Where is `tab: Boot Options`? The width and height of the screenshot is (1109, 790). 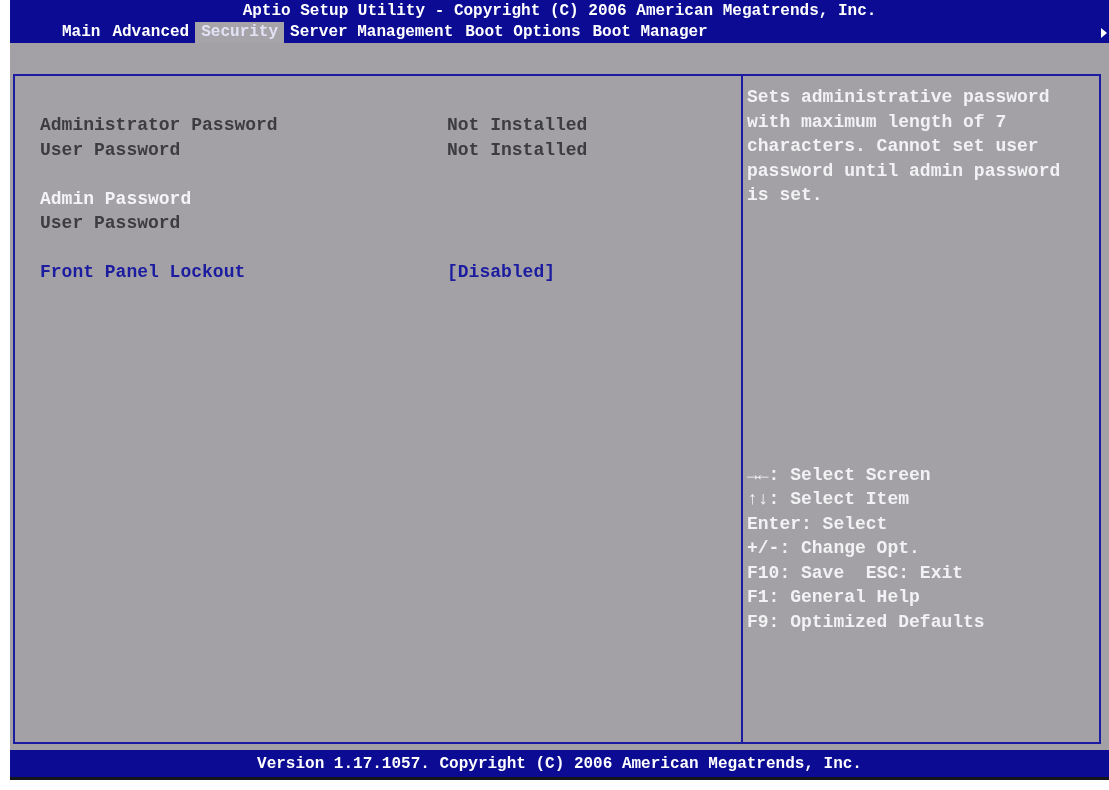
tab: Boot Options is located at coordinates (523, 32).